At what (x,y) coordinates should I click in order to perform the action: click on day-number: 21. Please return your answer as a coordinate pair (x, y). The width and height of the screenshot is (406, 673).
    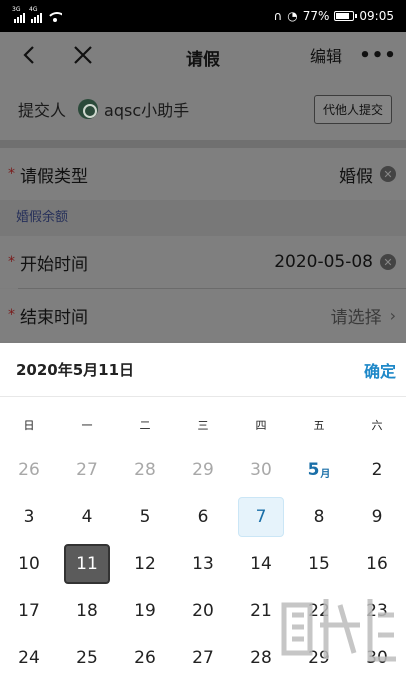
    Looking at the image, I should click on (261, 610).